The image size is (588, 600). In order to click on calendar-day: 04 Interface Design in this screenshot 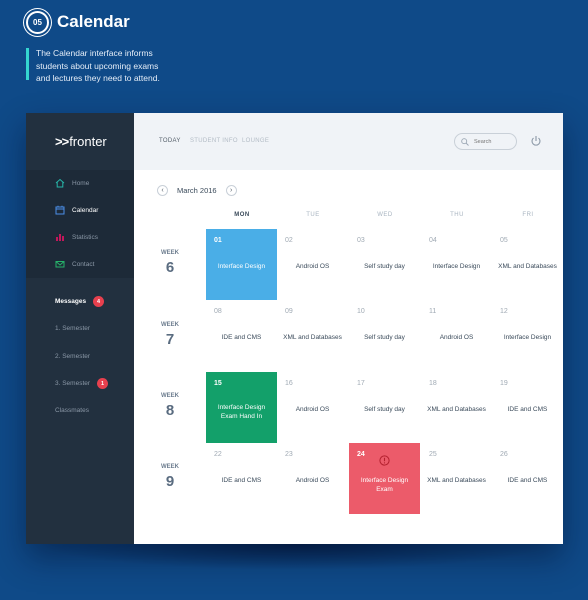, I will do `click(456, 264)`.